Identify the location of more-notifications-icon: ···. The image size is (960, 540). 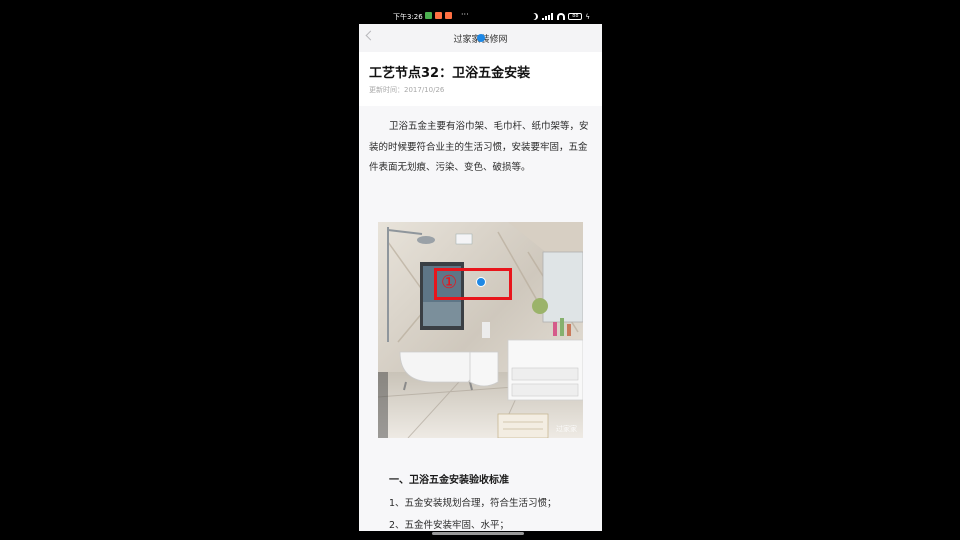
(465, 14).